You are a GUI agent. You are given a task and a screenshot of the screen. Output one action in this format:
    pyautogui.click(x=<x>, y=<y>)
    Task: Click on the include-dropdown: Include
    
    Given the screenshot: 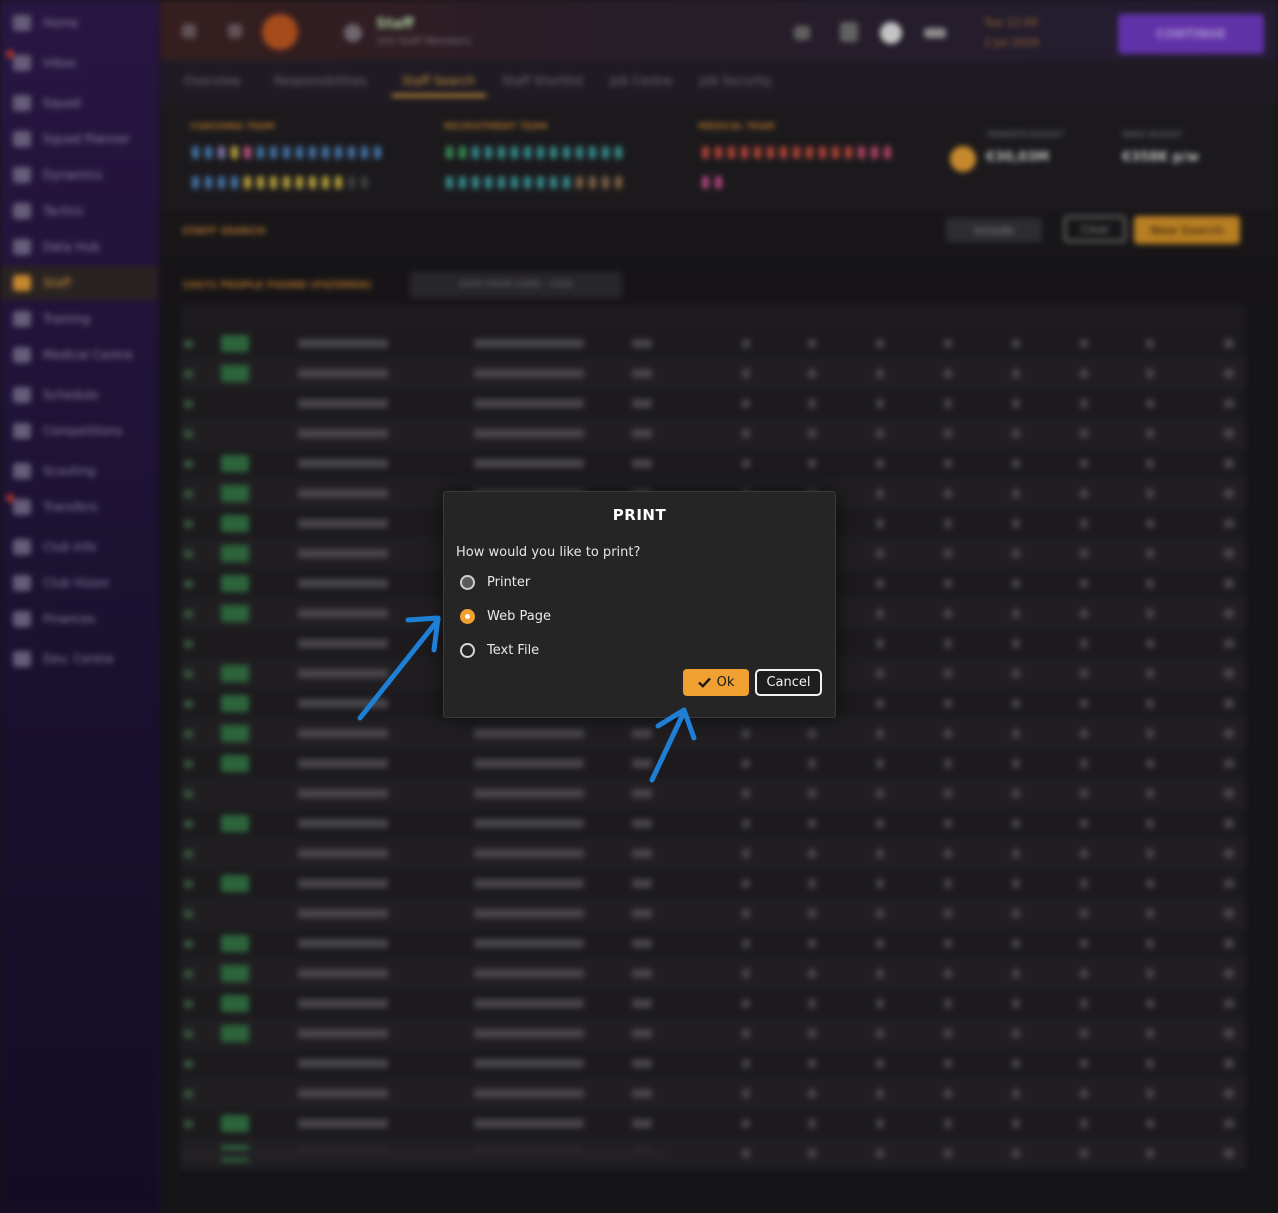 What is the action you would take?
    pyautogui.click(x=994, y=230)
    